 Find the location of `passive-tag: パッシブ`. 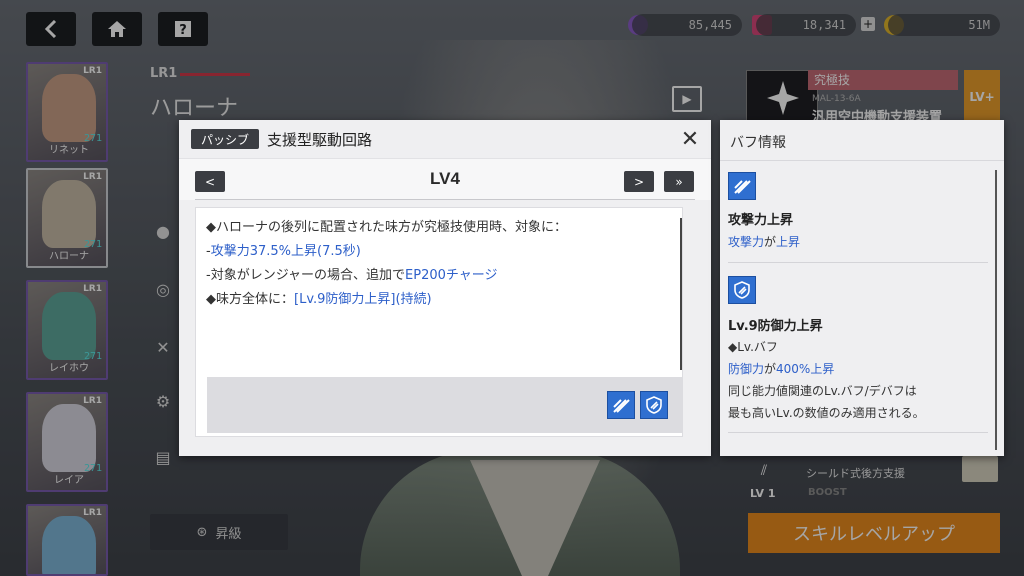

passive-tag: パッシブ is located at coordinates (225, 139).